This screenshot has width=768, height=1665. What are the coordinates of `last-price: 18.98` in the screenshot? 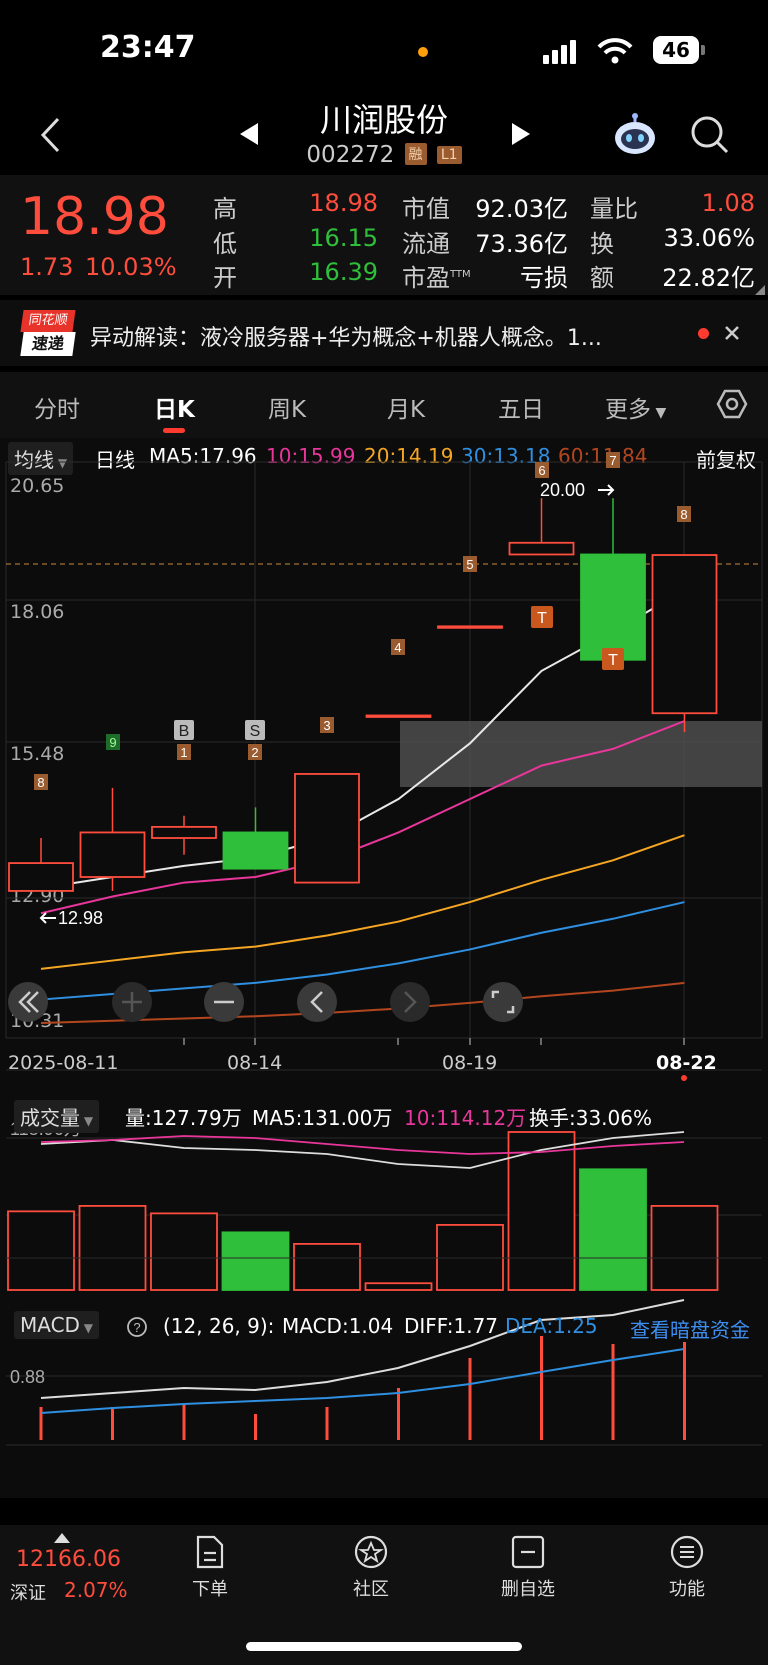 It's located at (94, 217).